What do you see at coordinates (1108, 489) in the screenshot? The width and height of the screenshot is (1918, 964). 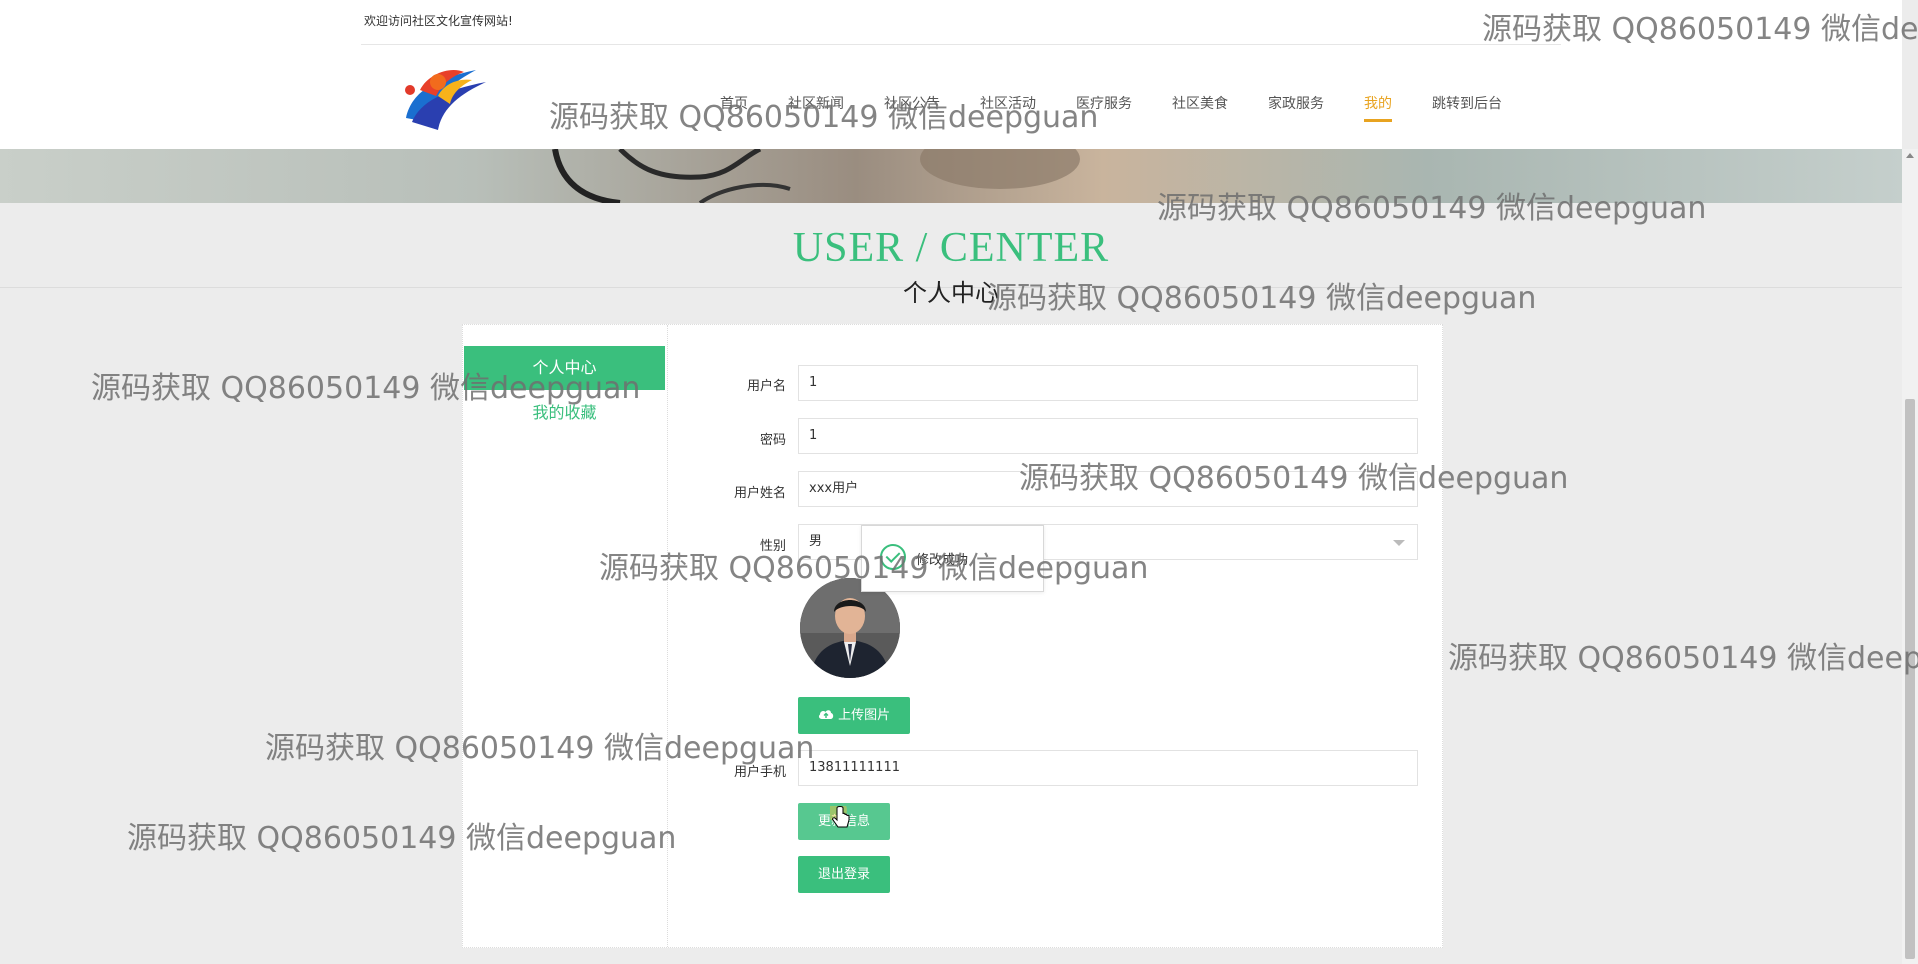 I see `realname-input: xxx用户` at bounding box center [1108, 489].